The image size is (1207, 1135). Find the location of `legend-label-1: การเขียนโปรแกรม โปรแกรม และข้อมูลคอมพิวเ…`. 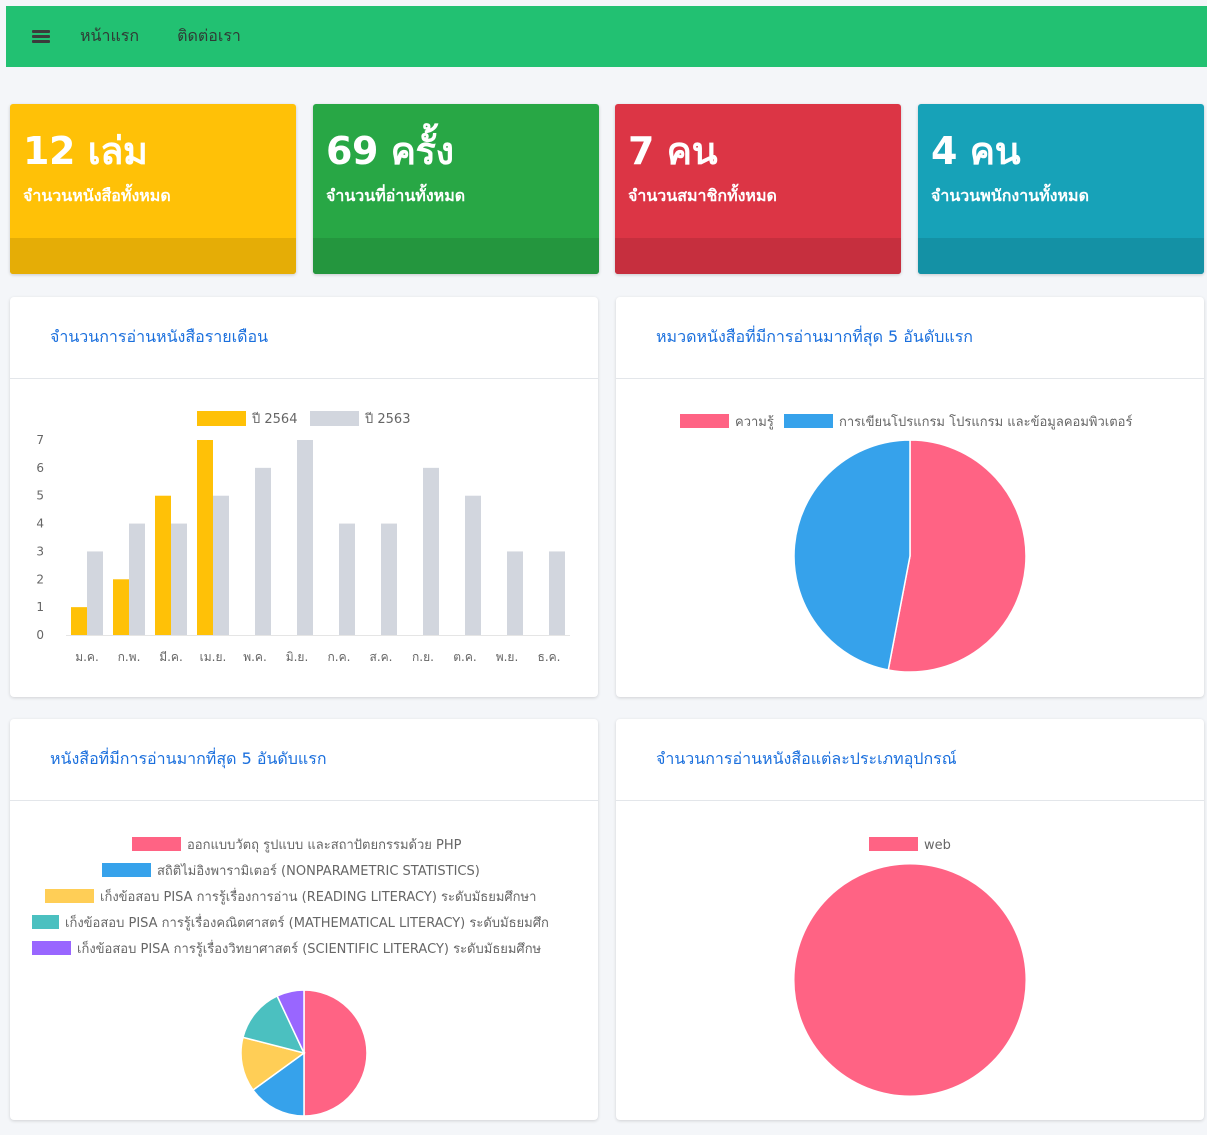

legend-label-1: การเขียนโปรแกรม โปรแกรม และข้อมูลคอมพิวเ… is located at coordinates (985, 422).